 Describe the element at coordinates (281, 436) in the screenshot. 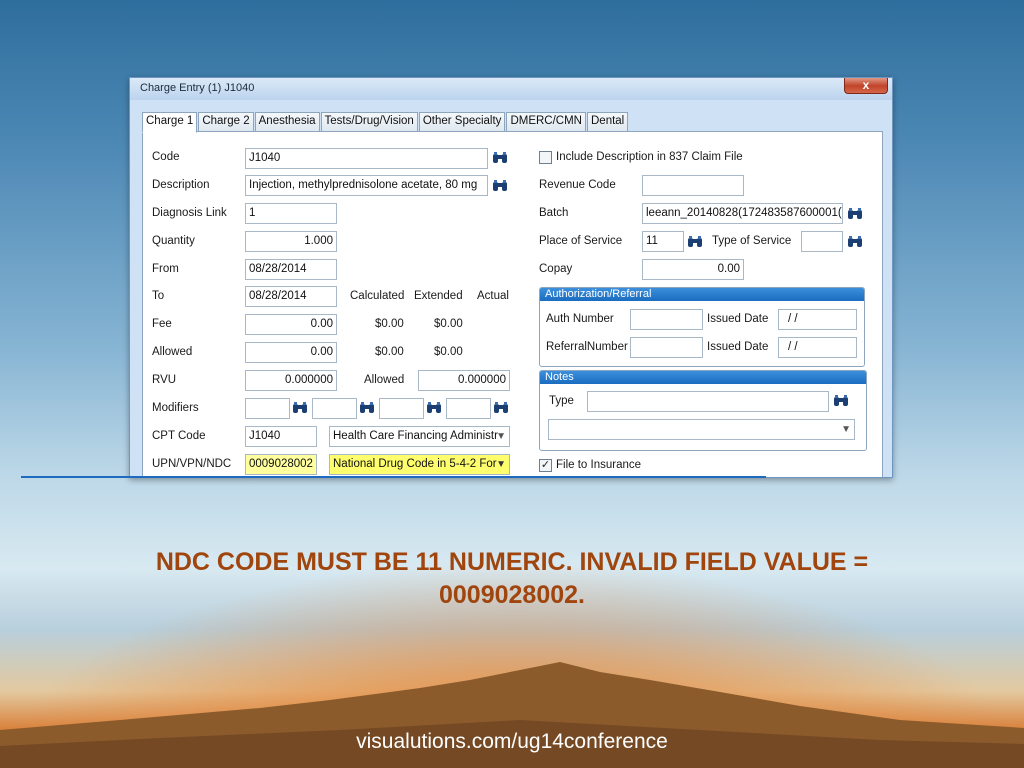

I see `cpt-code-field: J1040` at that location.